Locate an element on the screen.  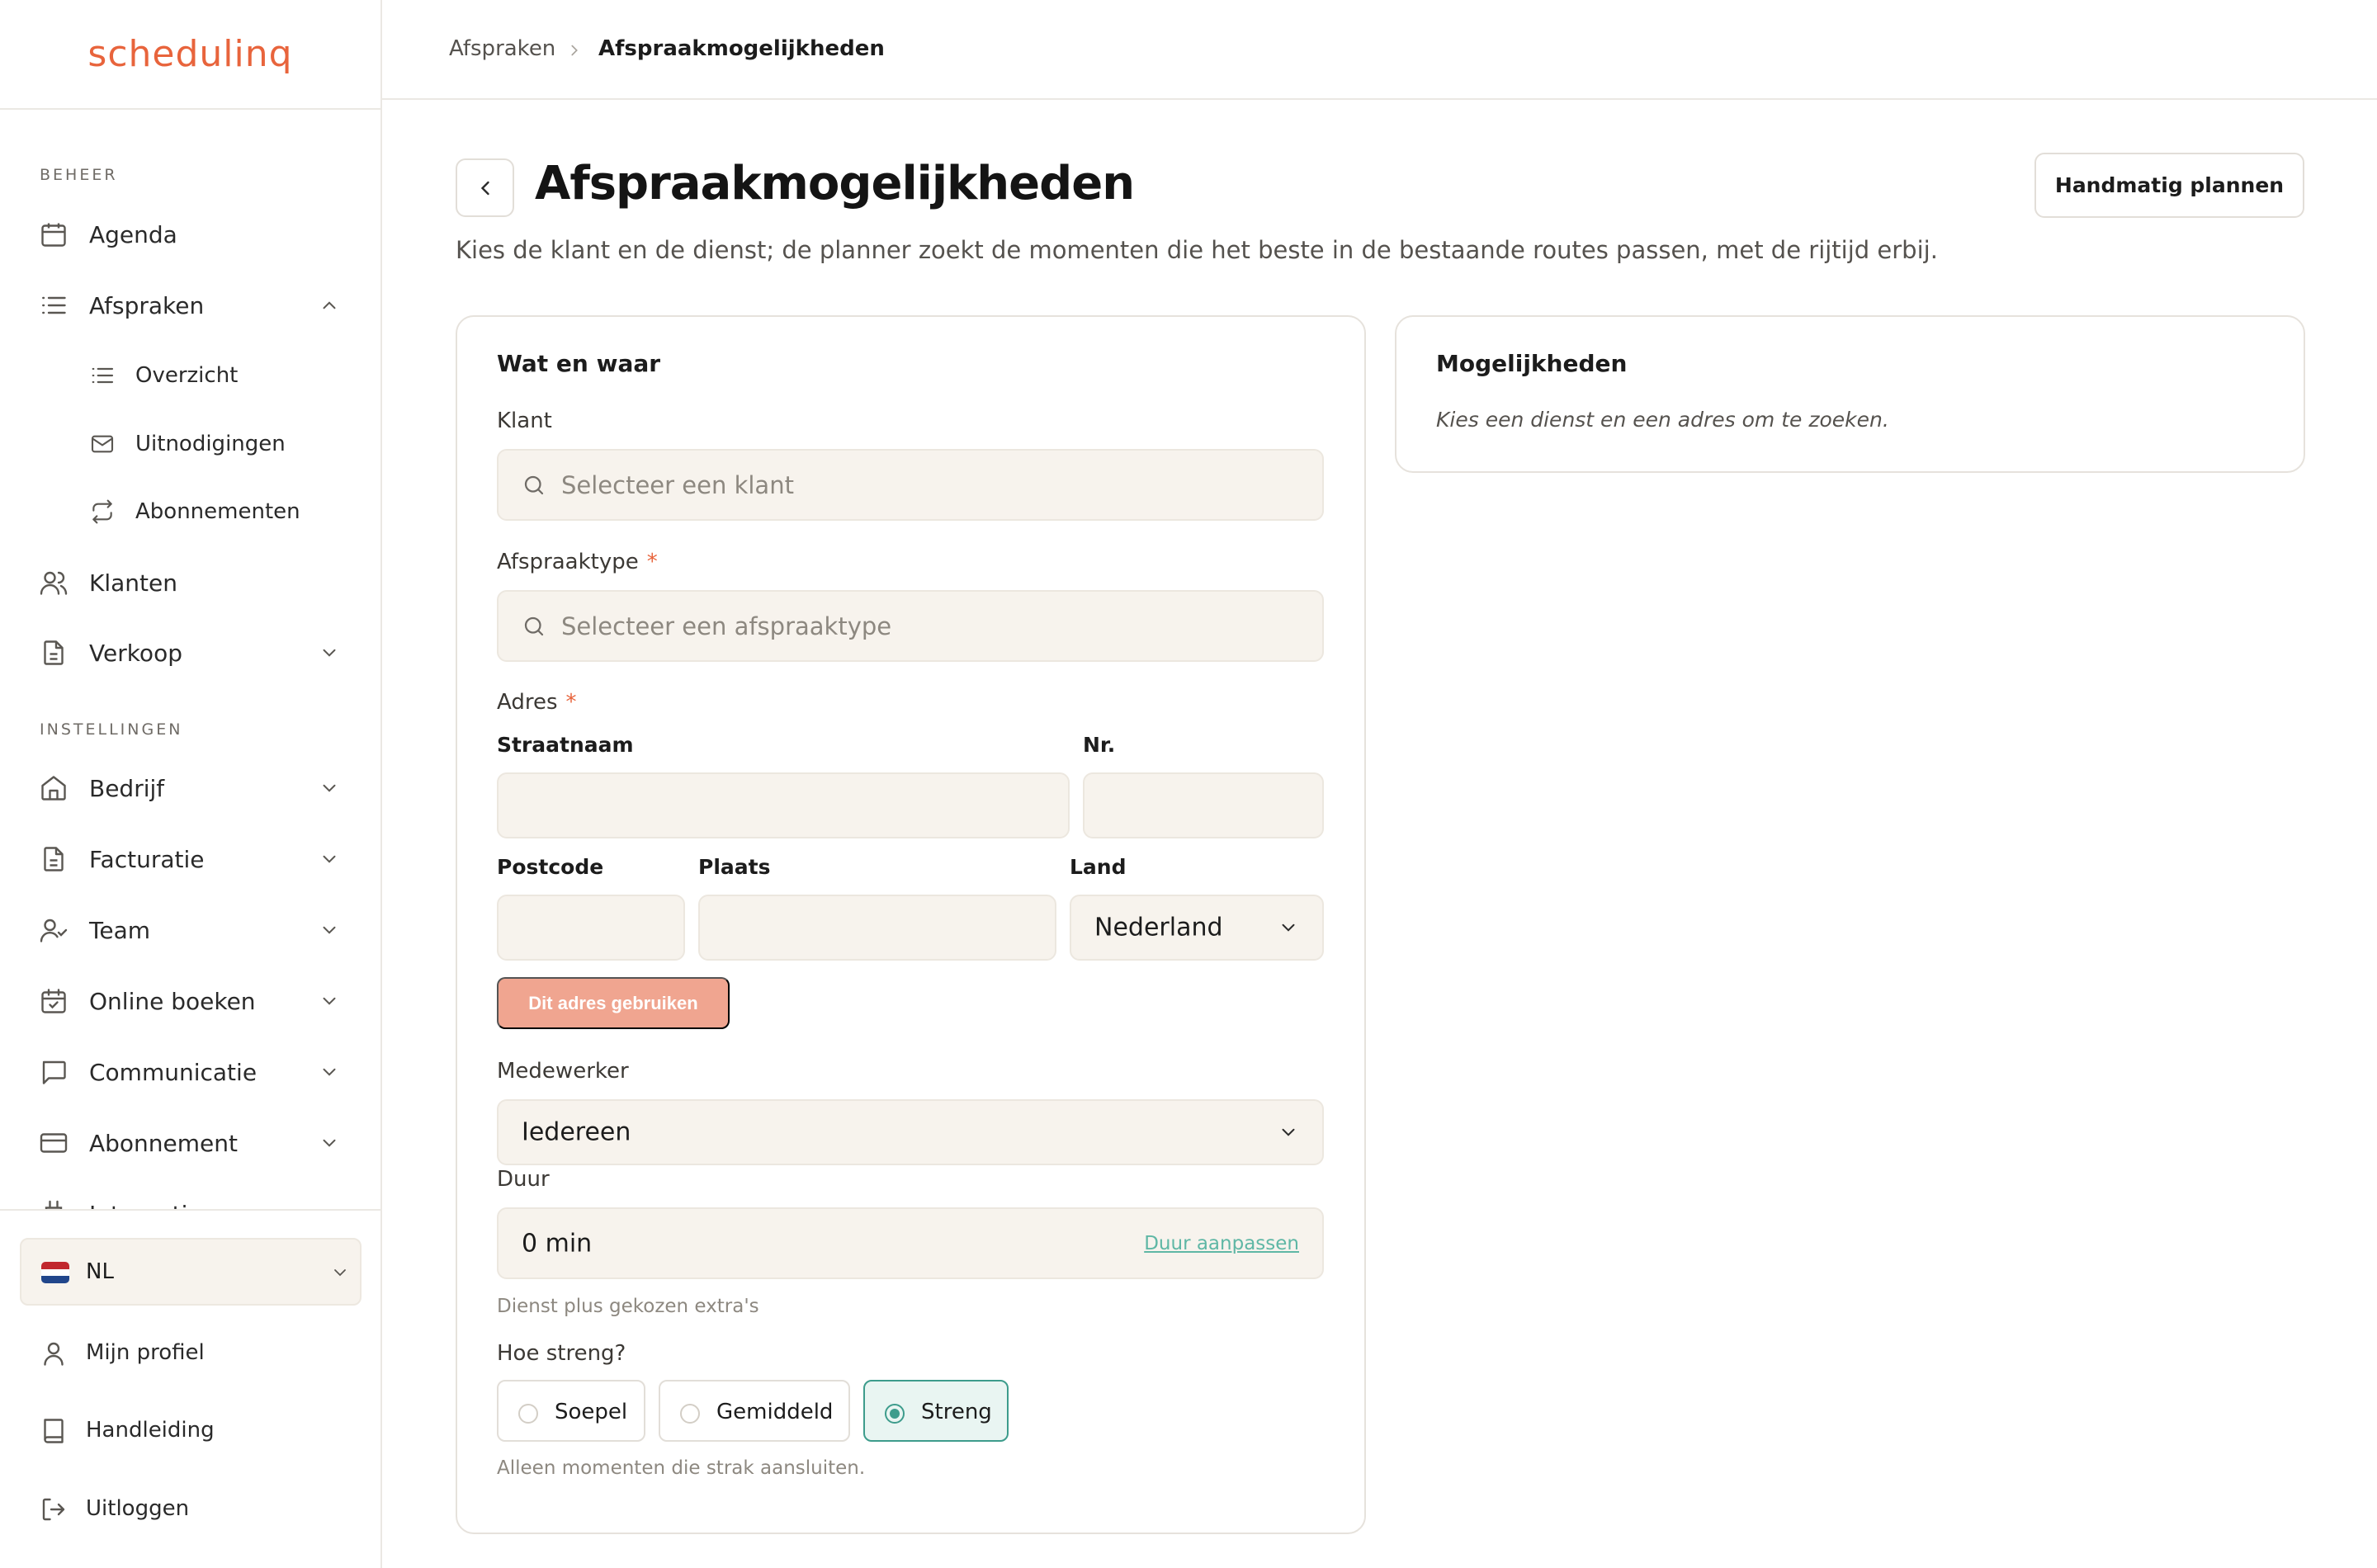
sidebar-item-handleiding: Handleiding is located at coordinates (190, 1431).